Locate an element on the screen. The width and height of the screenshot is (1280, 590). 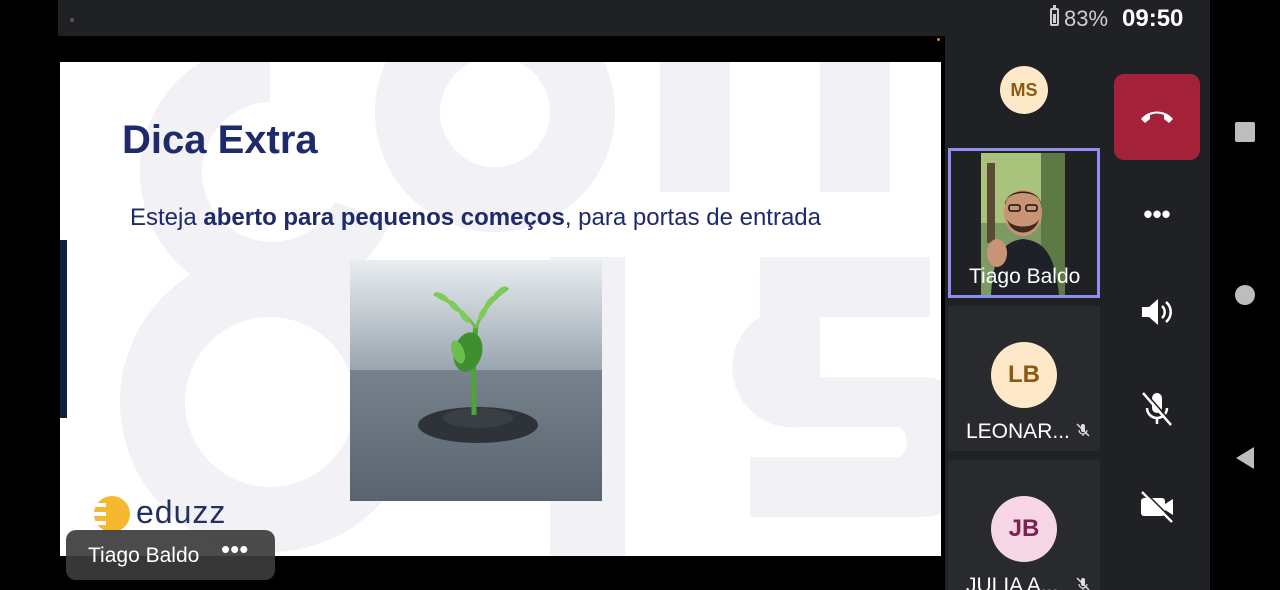
participant-tile-ms: MS is located at coordinates (1024, 91).